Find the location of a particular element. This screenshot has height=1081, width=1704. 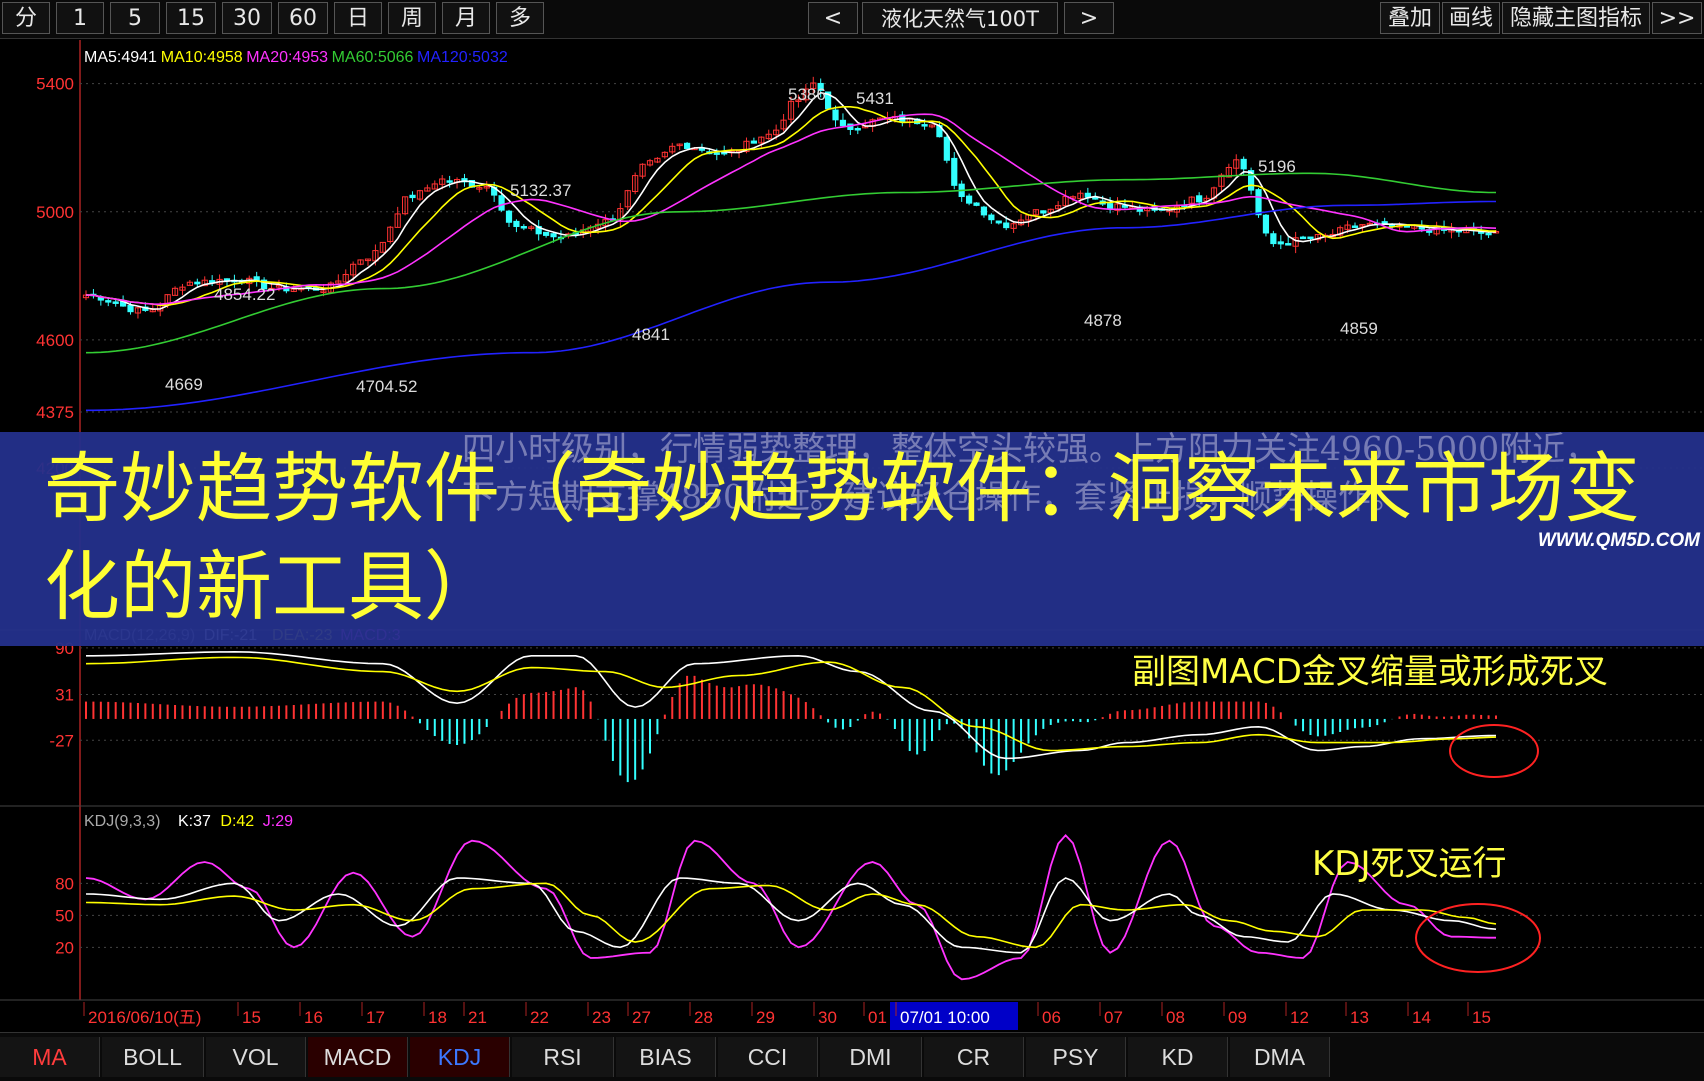

x-tick-label-12: 01 is located at coordinates (877, 1017).